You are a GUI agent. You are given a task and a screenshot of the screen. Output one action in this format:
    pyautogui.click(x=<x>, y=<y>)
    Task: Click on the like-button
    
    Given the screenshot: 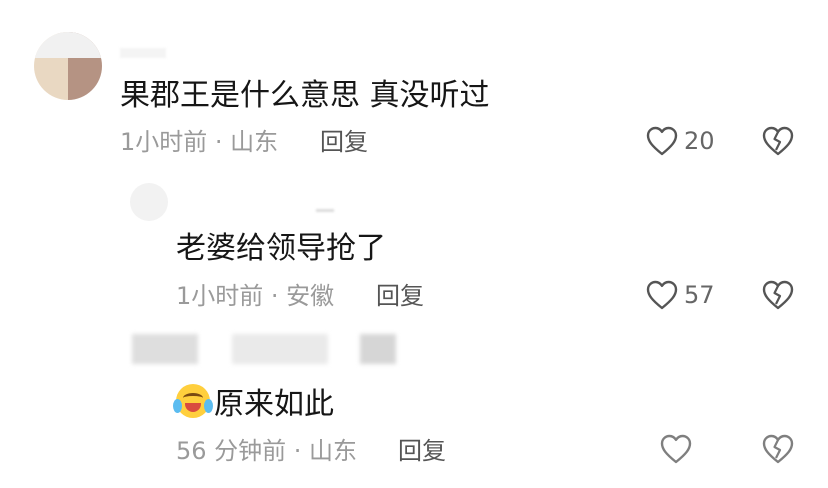 What is the action you would take?
    pyautogui.click(x=676, y=449)
    